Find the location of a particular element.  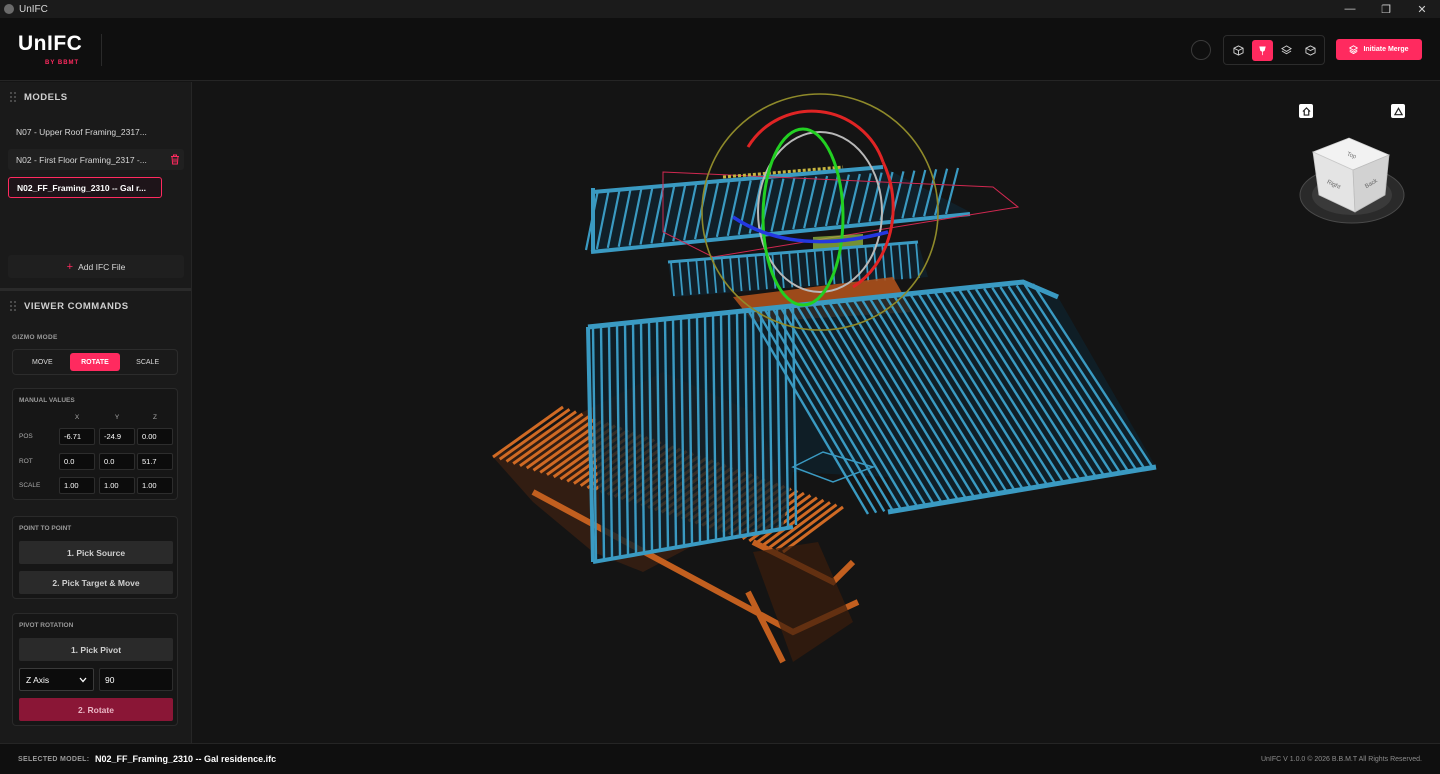

window-controls: — ❐ ✕ is located at coordinates (1386, 9).